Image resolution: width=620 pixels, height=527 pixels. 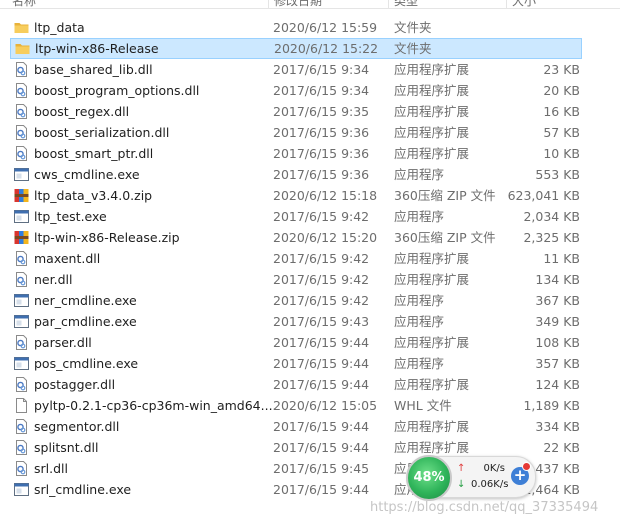 What do you see at coordinates (524, 4) in the screenshot?
I see `column-size-header: 大小` at bounding box center [524, 4].